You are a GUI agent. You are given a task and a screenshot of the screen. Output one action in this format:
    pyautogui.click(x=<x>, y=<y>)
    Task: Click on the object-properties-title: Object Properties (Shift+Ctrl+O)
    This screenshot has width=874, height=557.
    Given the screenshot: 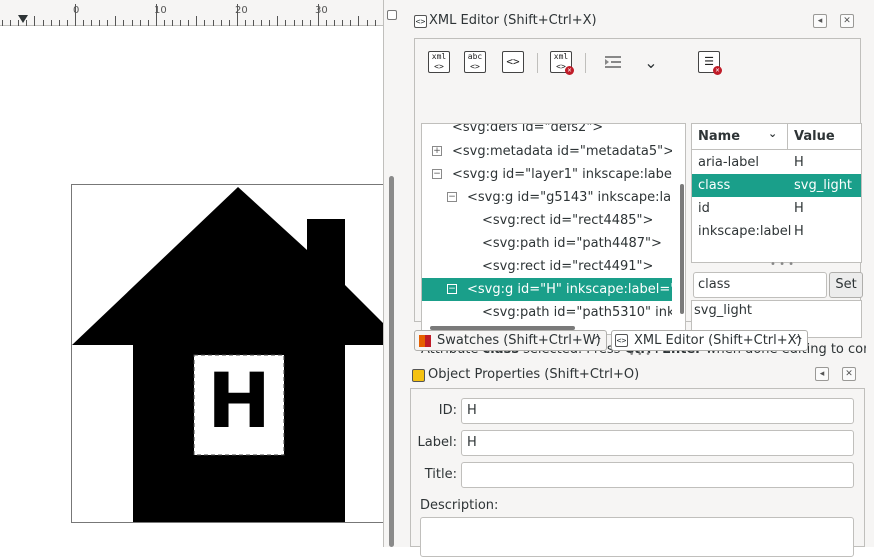 What is the action you would take?
    pyautogui.click(x=534, y=374)
    